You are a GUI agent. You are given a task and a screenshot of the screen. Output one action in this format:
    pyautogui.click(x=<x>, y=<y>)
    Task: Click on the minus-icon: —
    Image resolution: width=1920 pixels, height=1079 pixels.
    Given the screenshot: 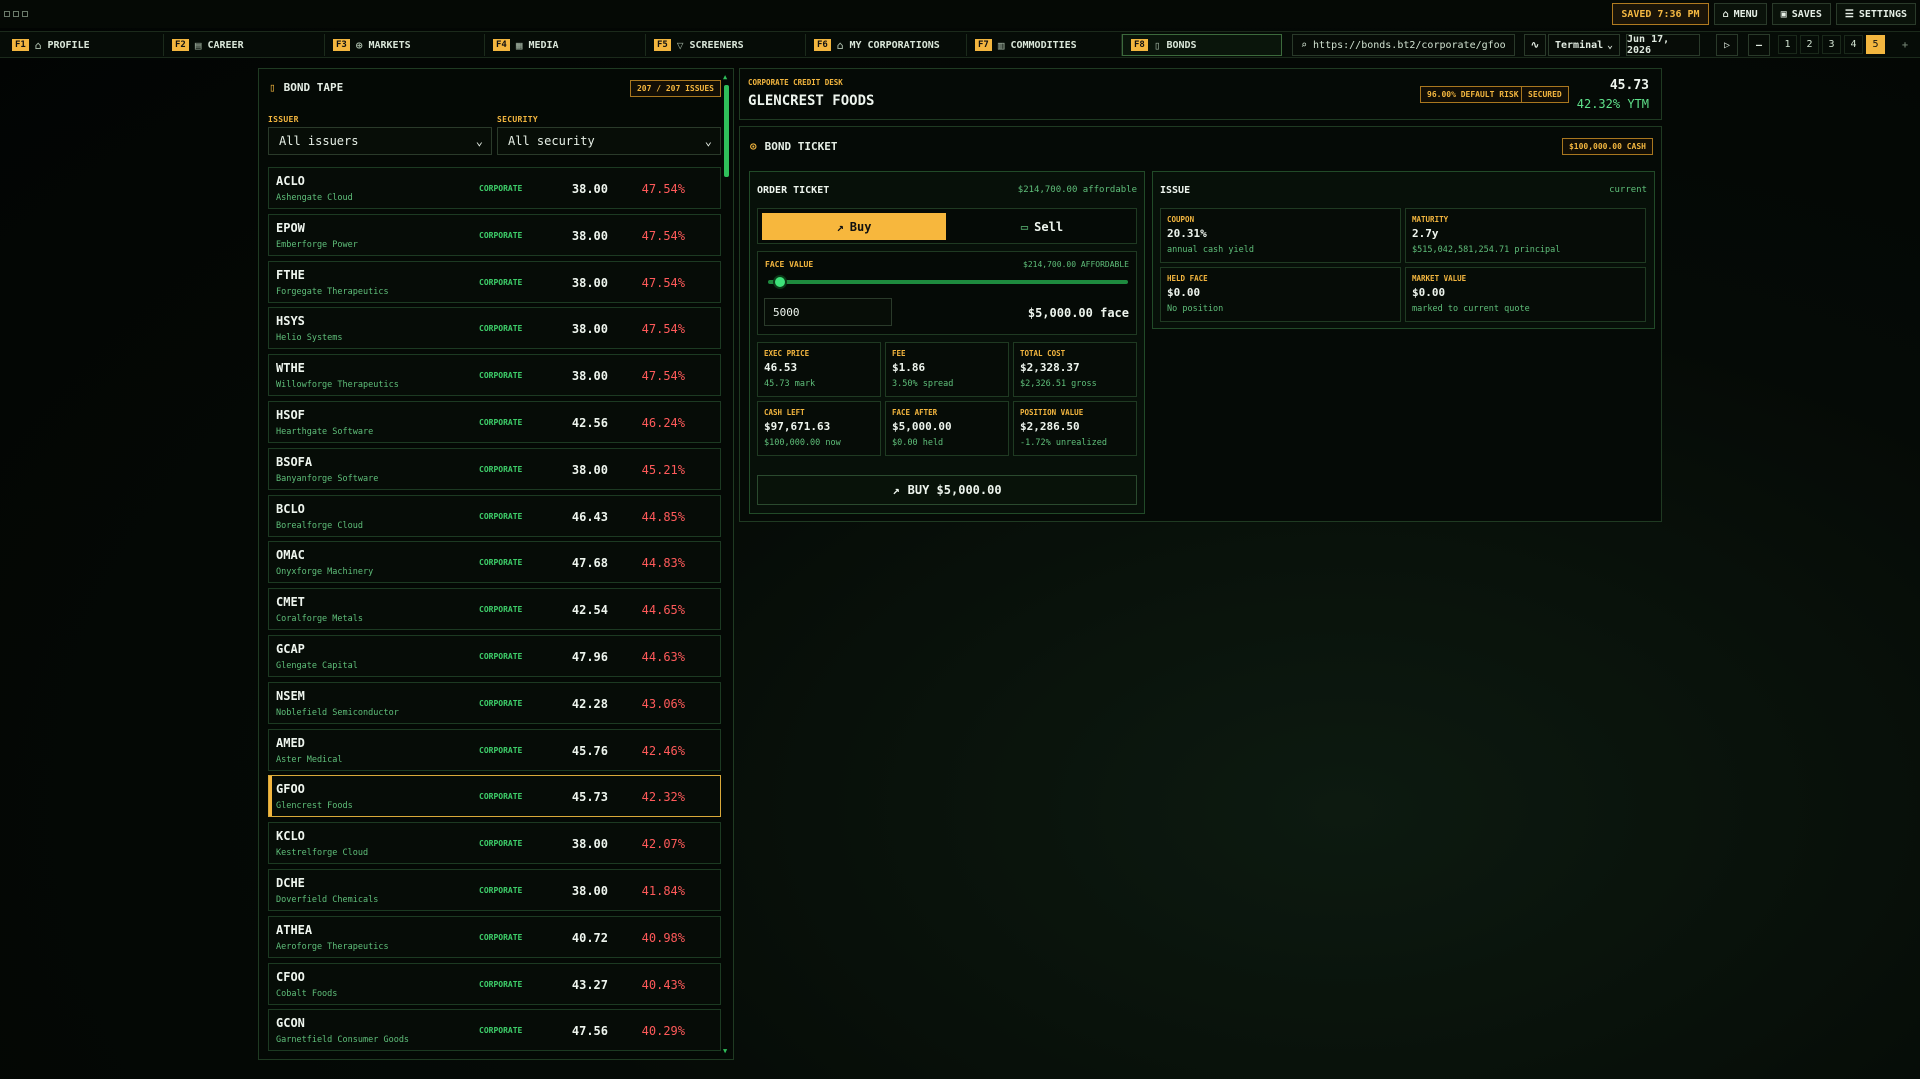 What is the action you would take?
    pyautogui.click(x=1759, y=45)
    